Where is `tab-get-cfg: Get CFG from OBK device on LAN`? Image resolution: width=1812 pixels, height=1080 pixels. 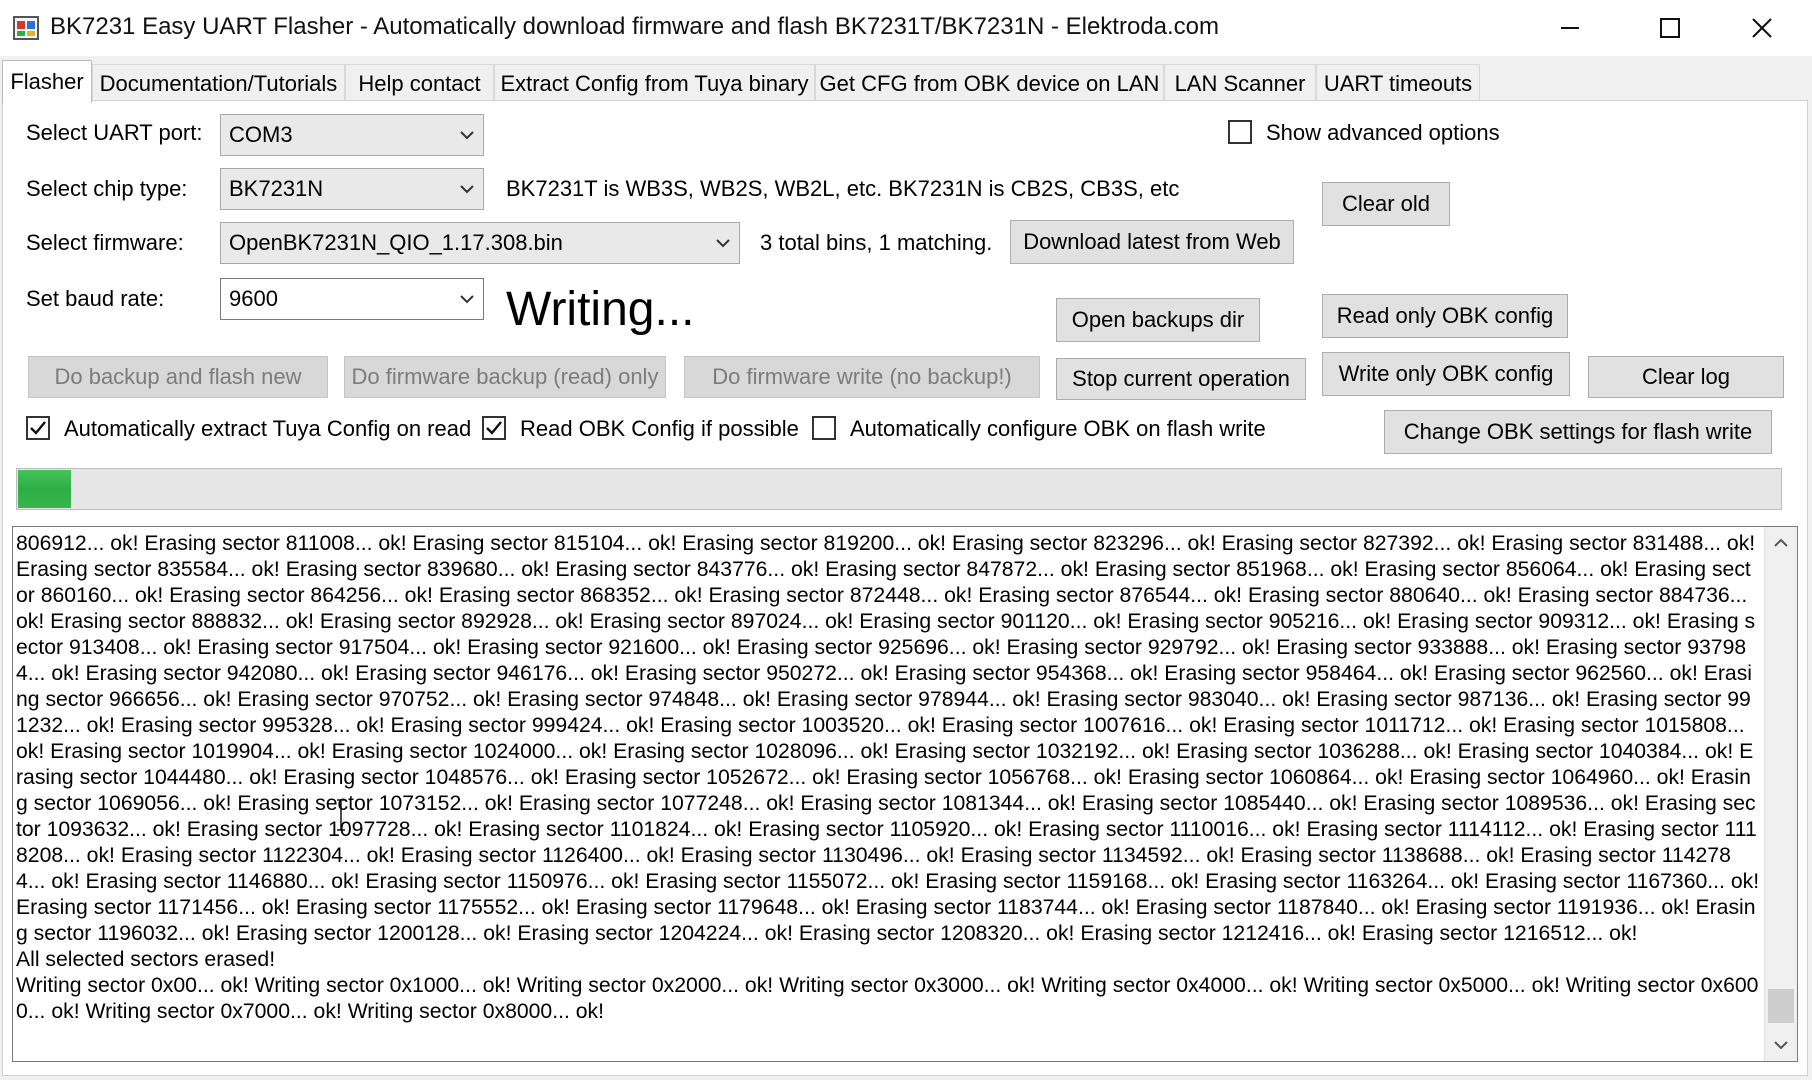 tab-get-cfg: Get CFG from OBK device on LAN is located at coordinates (989, 83).